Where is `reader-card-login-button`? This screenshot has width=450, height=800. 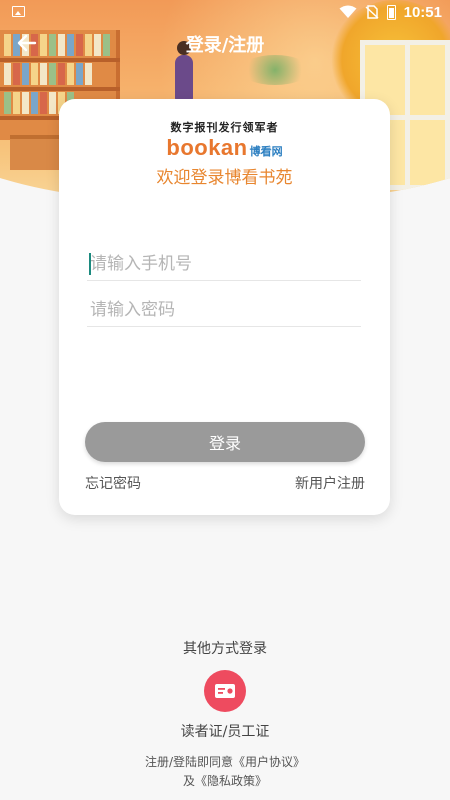 reader-card-login-button is located at coordinates (225, 691).